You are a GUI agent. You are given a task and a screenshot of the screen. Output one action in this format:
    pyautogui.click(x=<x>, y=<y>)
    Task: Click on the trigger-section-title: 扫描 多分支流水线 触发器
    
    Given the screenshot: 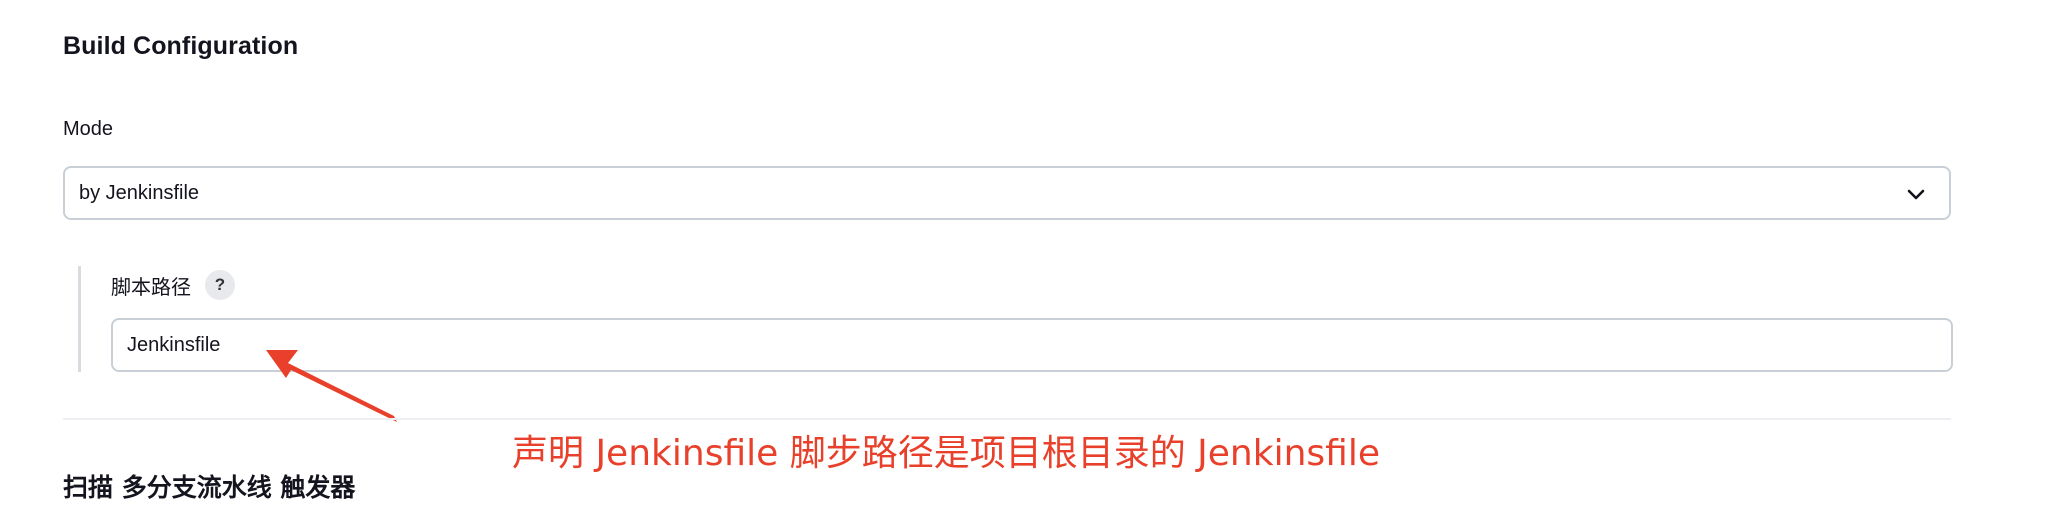 What is the action you would take?
    pyautogui.click(x=209, y=487)
    